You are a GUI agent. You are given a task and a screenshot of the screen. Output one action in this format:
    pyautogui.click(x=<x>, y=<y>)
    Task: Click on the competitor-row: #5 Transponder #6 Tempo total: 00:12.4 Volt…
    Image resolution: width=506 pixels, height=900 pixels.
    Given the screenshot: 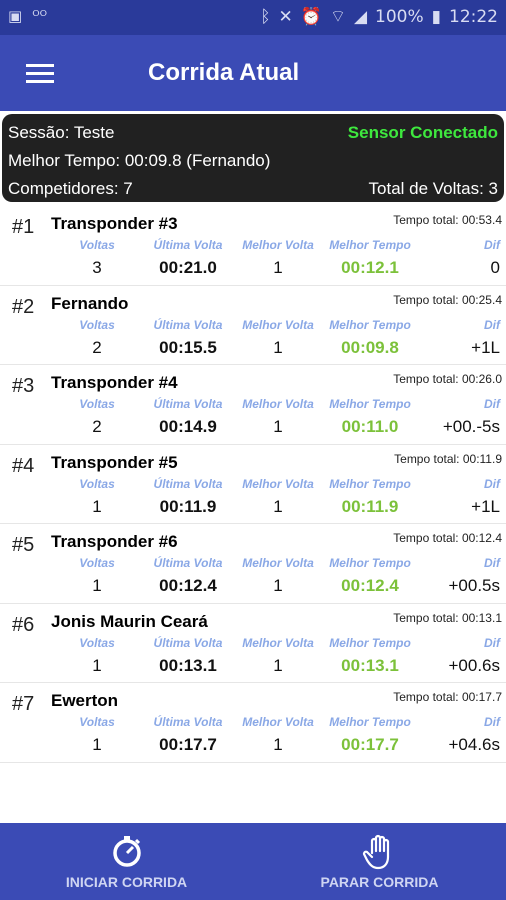 What is the action you would take?
    pyautogui.click(x=253, y=564)
    